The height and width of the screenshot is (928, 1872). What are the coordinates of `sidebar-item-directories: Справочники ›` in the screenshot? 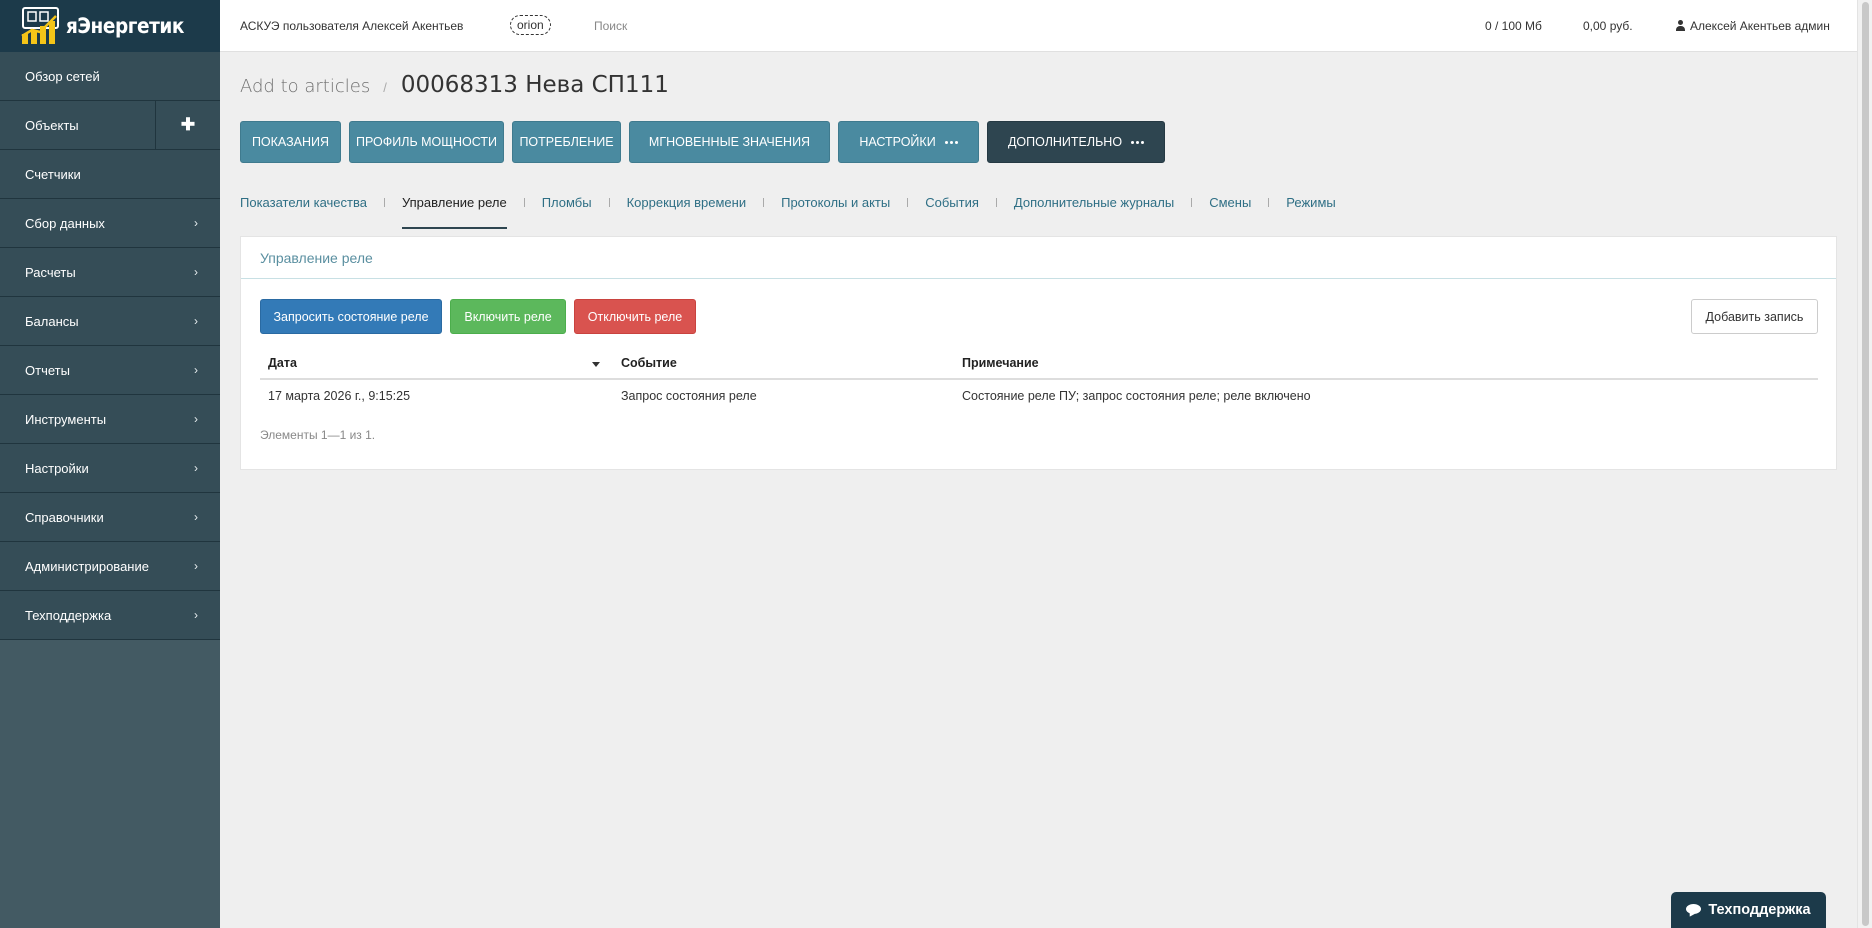 It's located at (110, 517).